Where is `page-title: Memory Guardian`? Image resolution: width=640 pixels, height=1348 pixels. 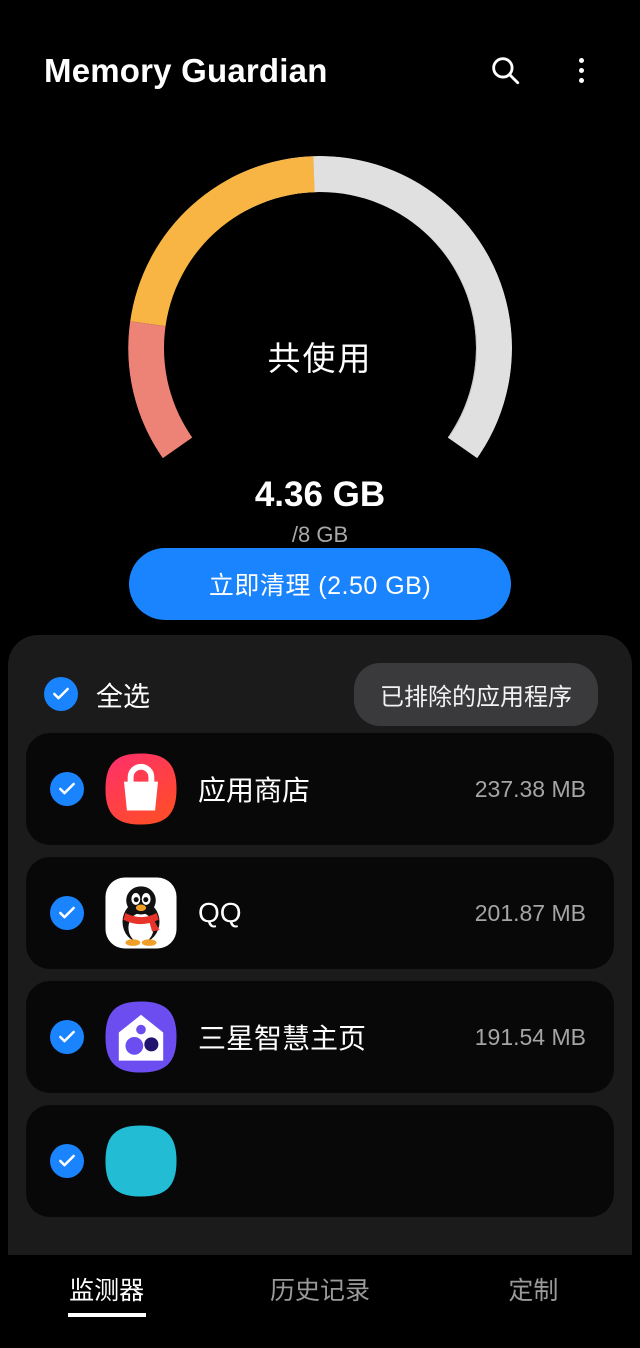
page-title: Memory Guardian is located at coordinates (186, 70).